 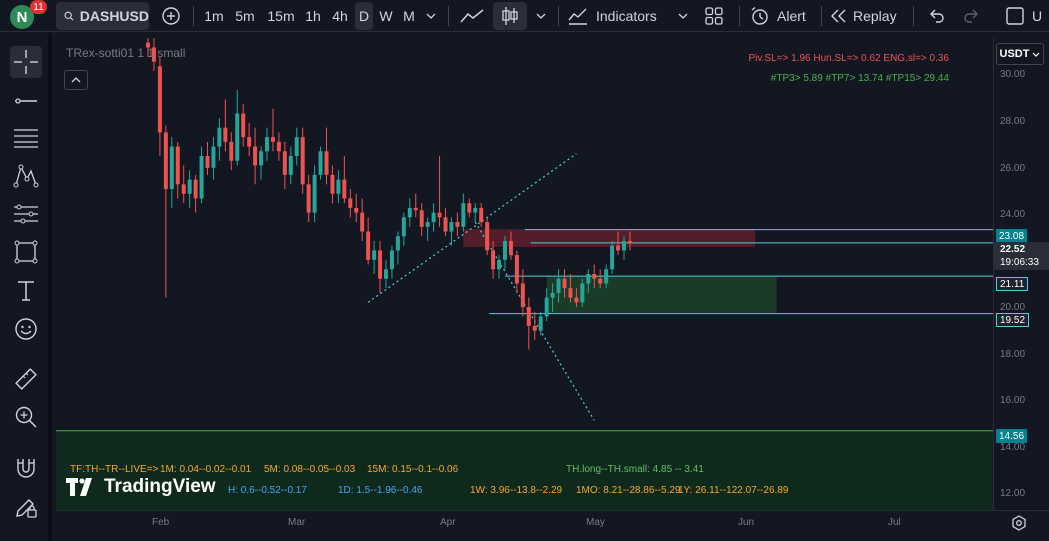 I want to click on chart-type-dropdown, so click(x=541, y=16).